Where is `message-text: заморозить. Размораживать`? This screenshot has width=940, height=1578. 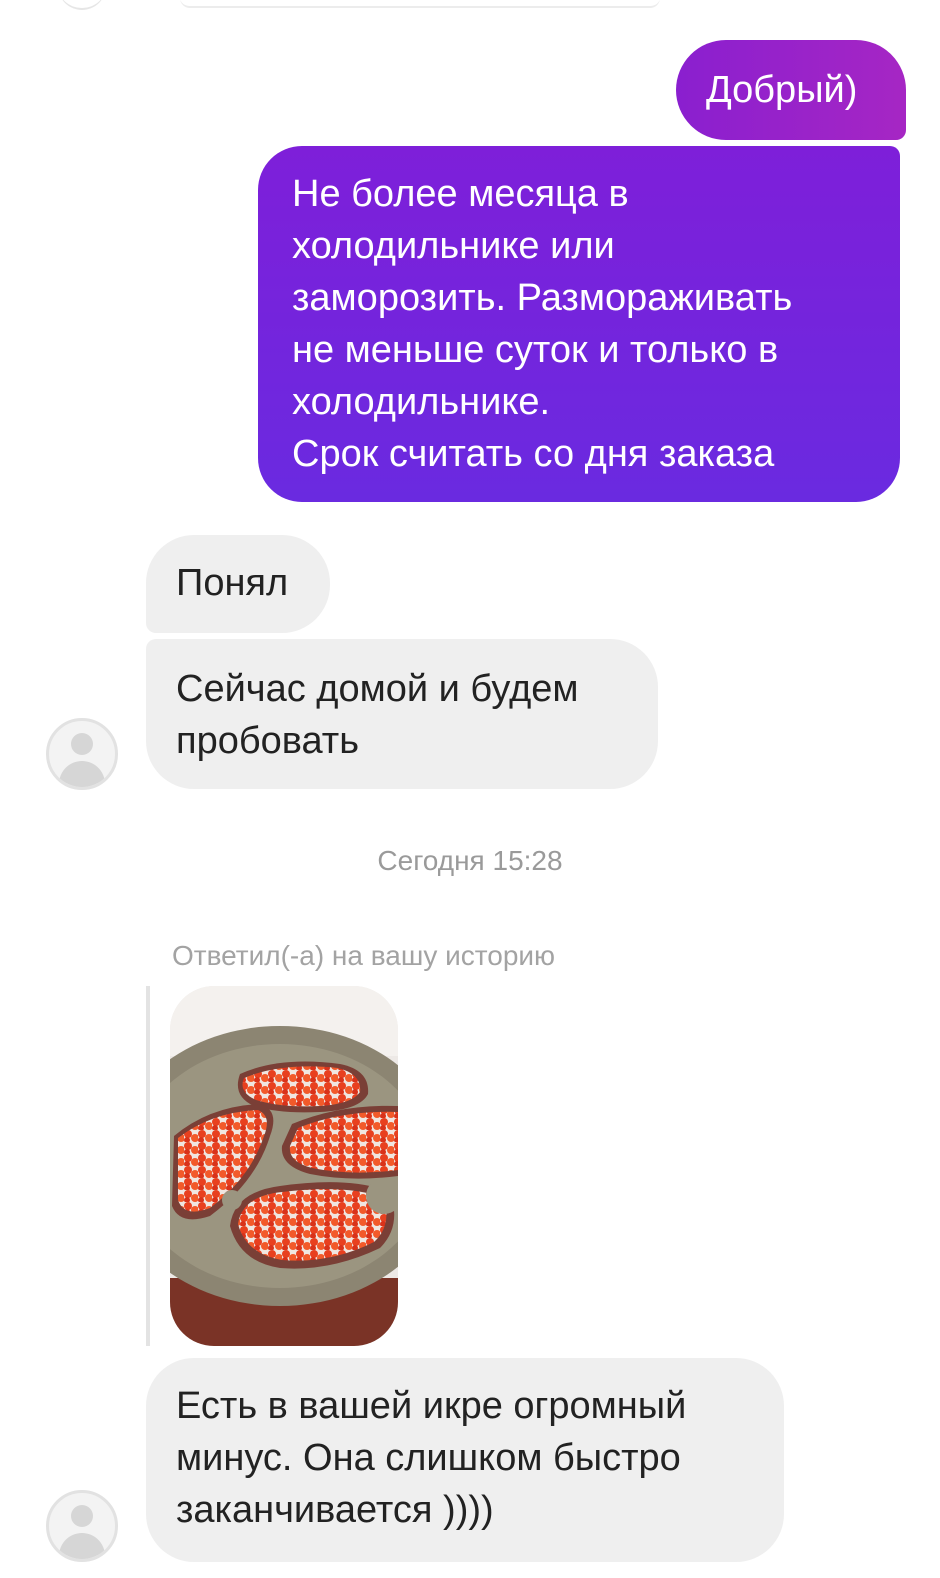
message-text: заморозить. Размораживать is located at coordinates (542, 298).